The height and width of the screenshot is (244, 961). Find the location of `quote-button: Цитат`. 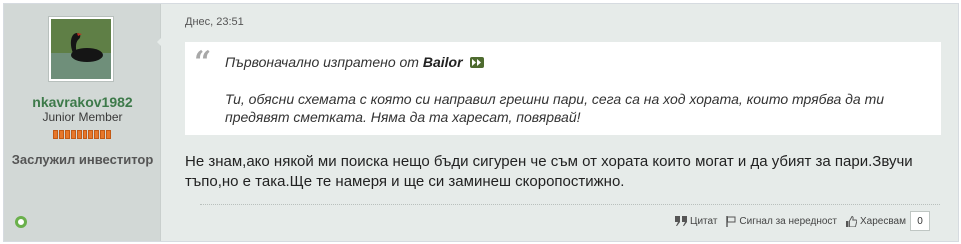

quote-button: Цитат is located at coordinates (696, 221).